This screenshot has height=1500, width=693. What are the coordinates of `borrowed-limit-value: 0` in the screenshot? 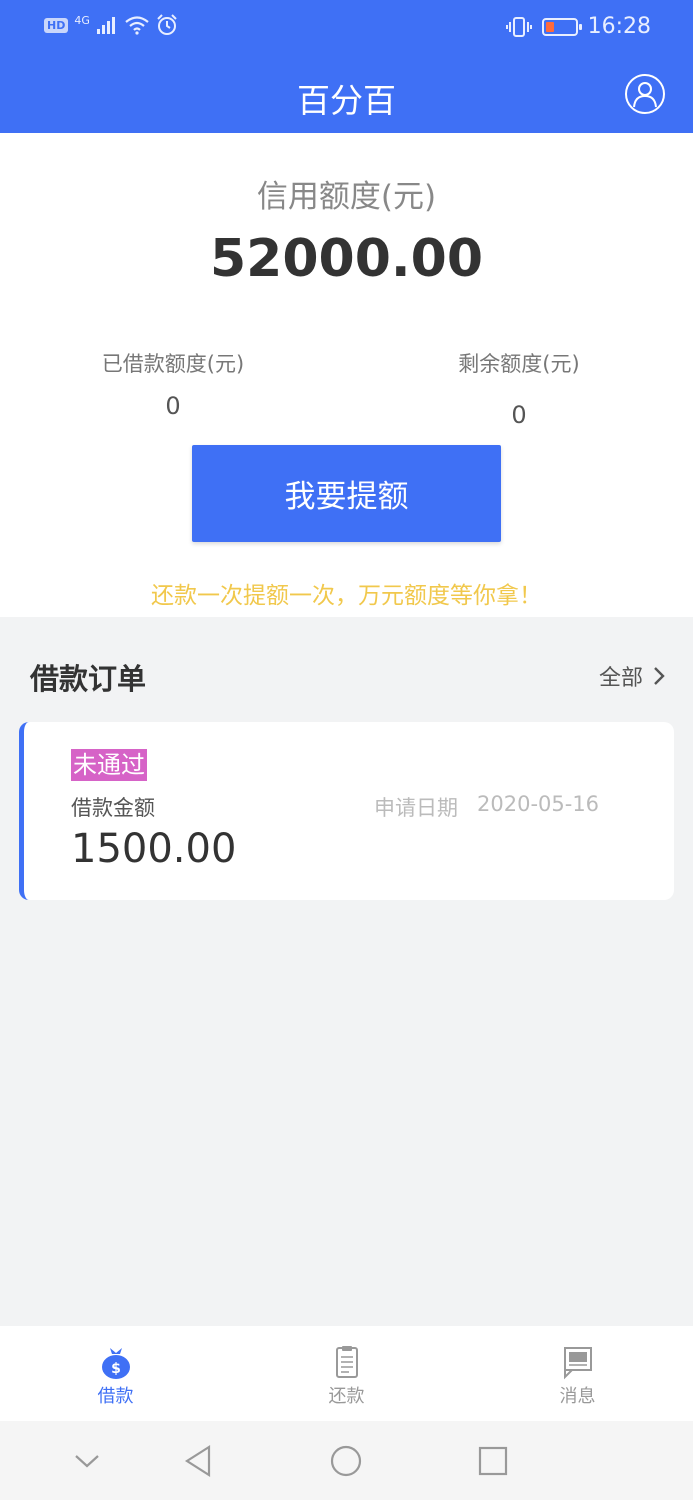 It's located at (173, 406).